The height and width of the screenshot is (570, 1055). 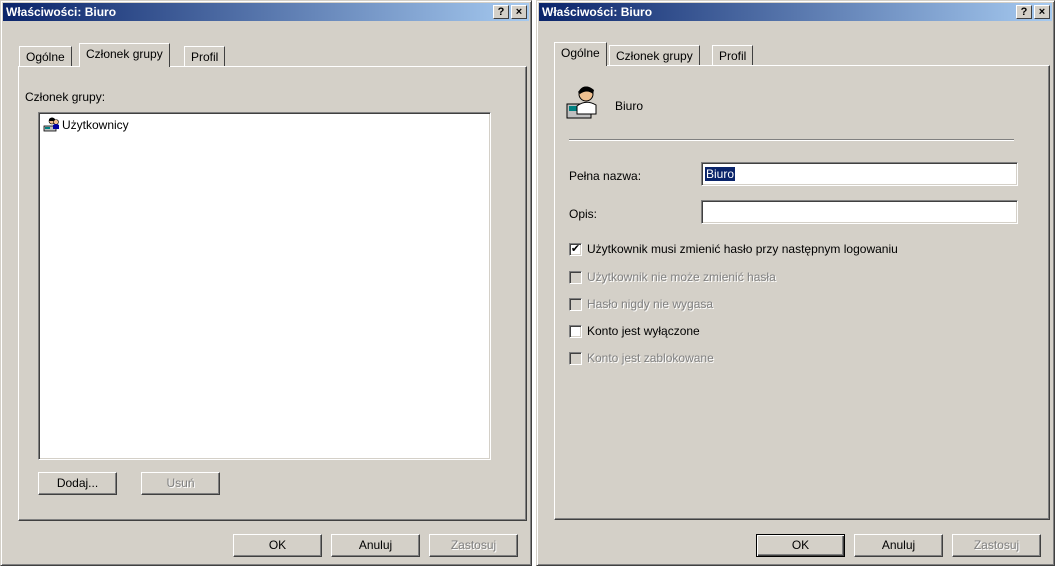 I want to click on checkbox-label: Konto jest wyłączone, so click(x=643, y=331).